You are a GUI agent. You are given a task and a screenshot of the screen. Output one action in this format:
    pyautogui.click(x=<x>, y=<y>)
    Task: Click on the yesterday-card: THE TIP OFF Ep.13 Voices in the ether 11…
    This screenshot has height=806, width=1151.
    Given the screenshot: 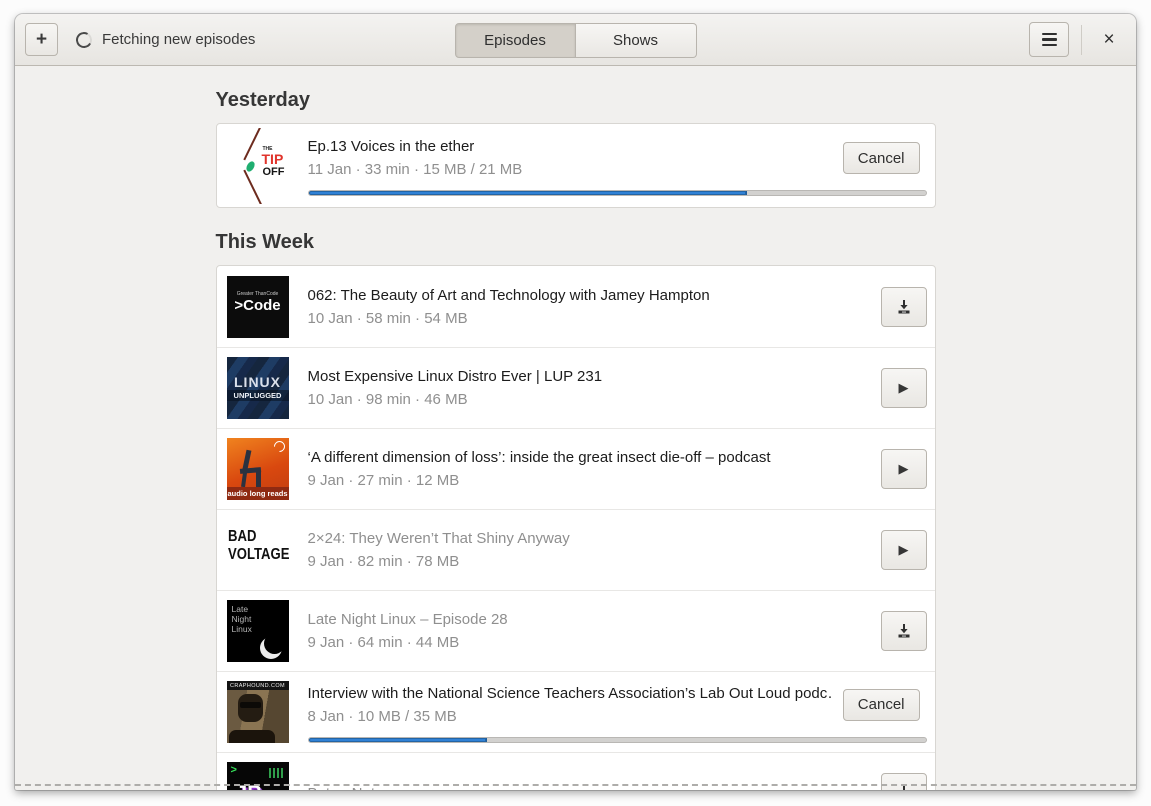 What is the action you would take?
    pyautogui.click(x=575, y=165)
    